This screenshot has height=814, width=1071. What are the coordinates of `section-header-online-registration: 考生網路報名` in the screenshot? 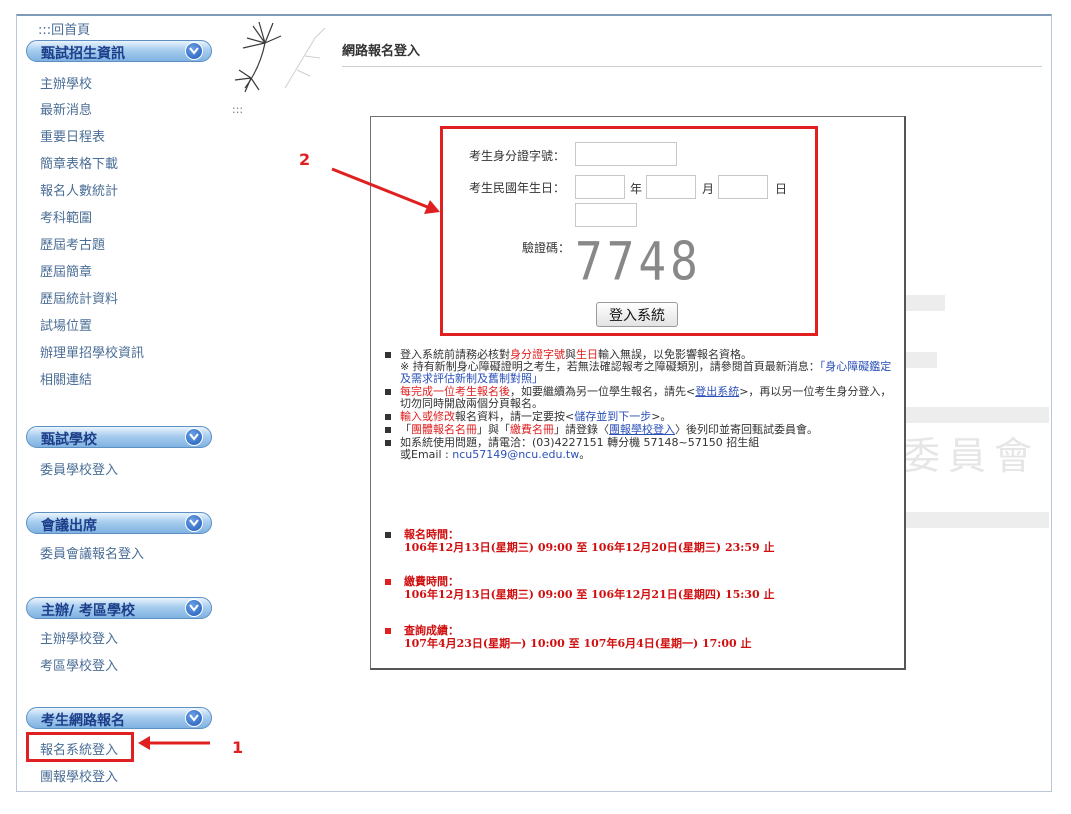 It's located at (119, 718).